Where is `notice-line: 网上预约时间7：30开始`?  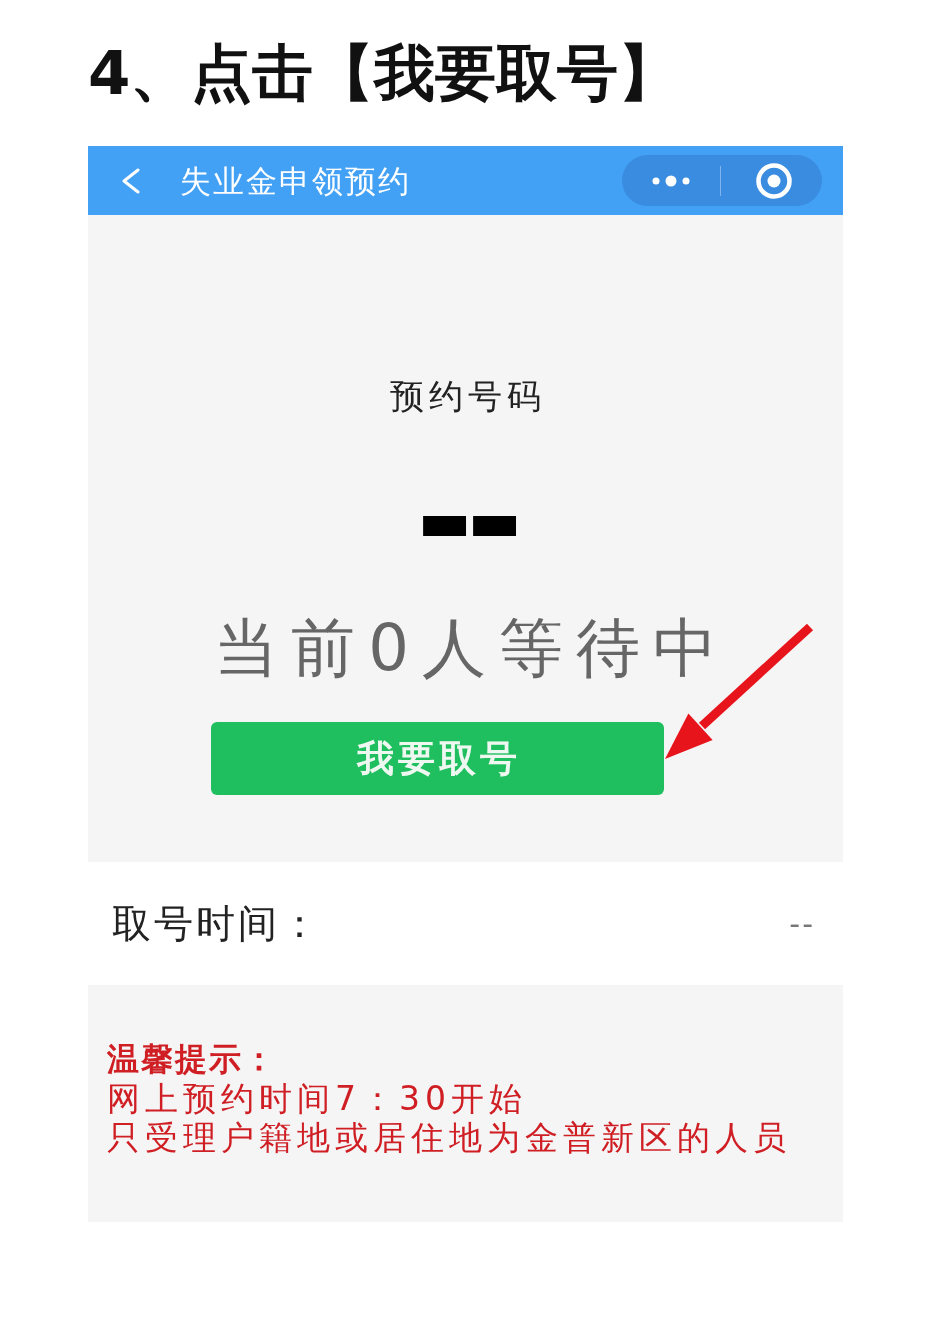 notice-line: 网上预约时间7：30开始 is located at coordinates (317, 1098).